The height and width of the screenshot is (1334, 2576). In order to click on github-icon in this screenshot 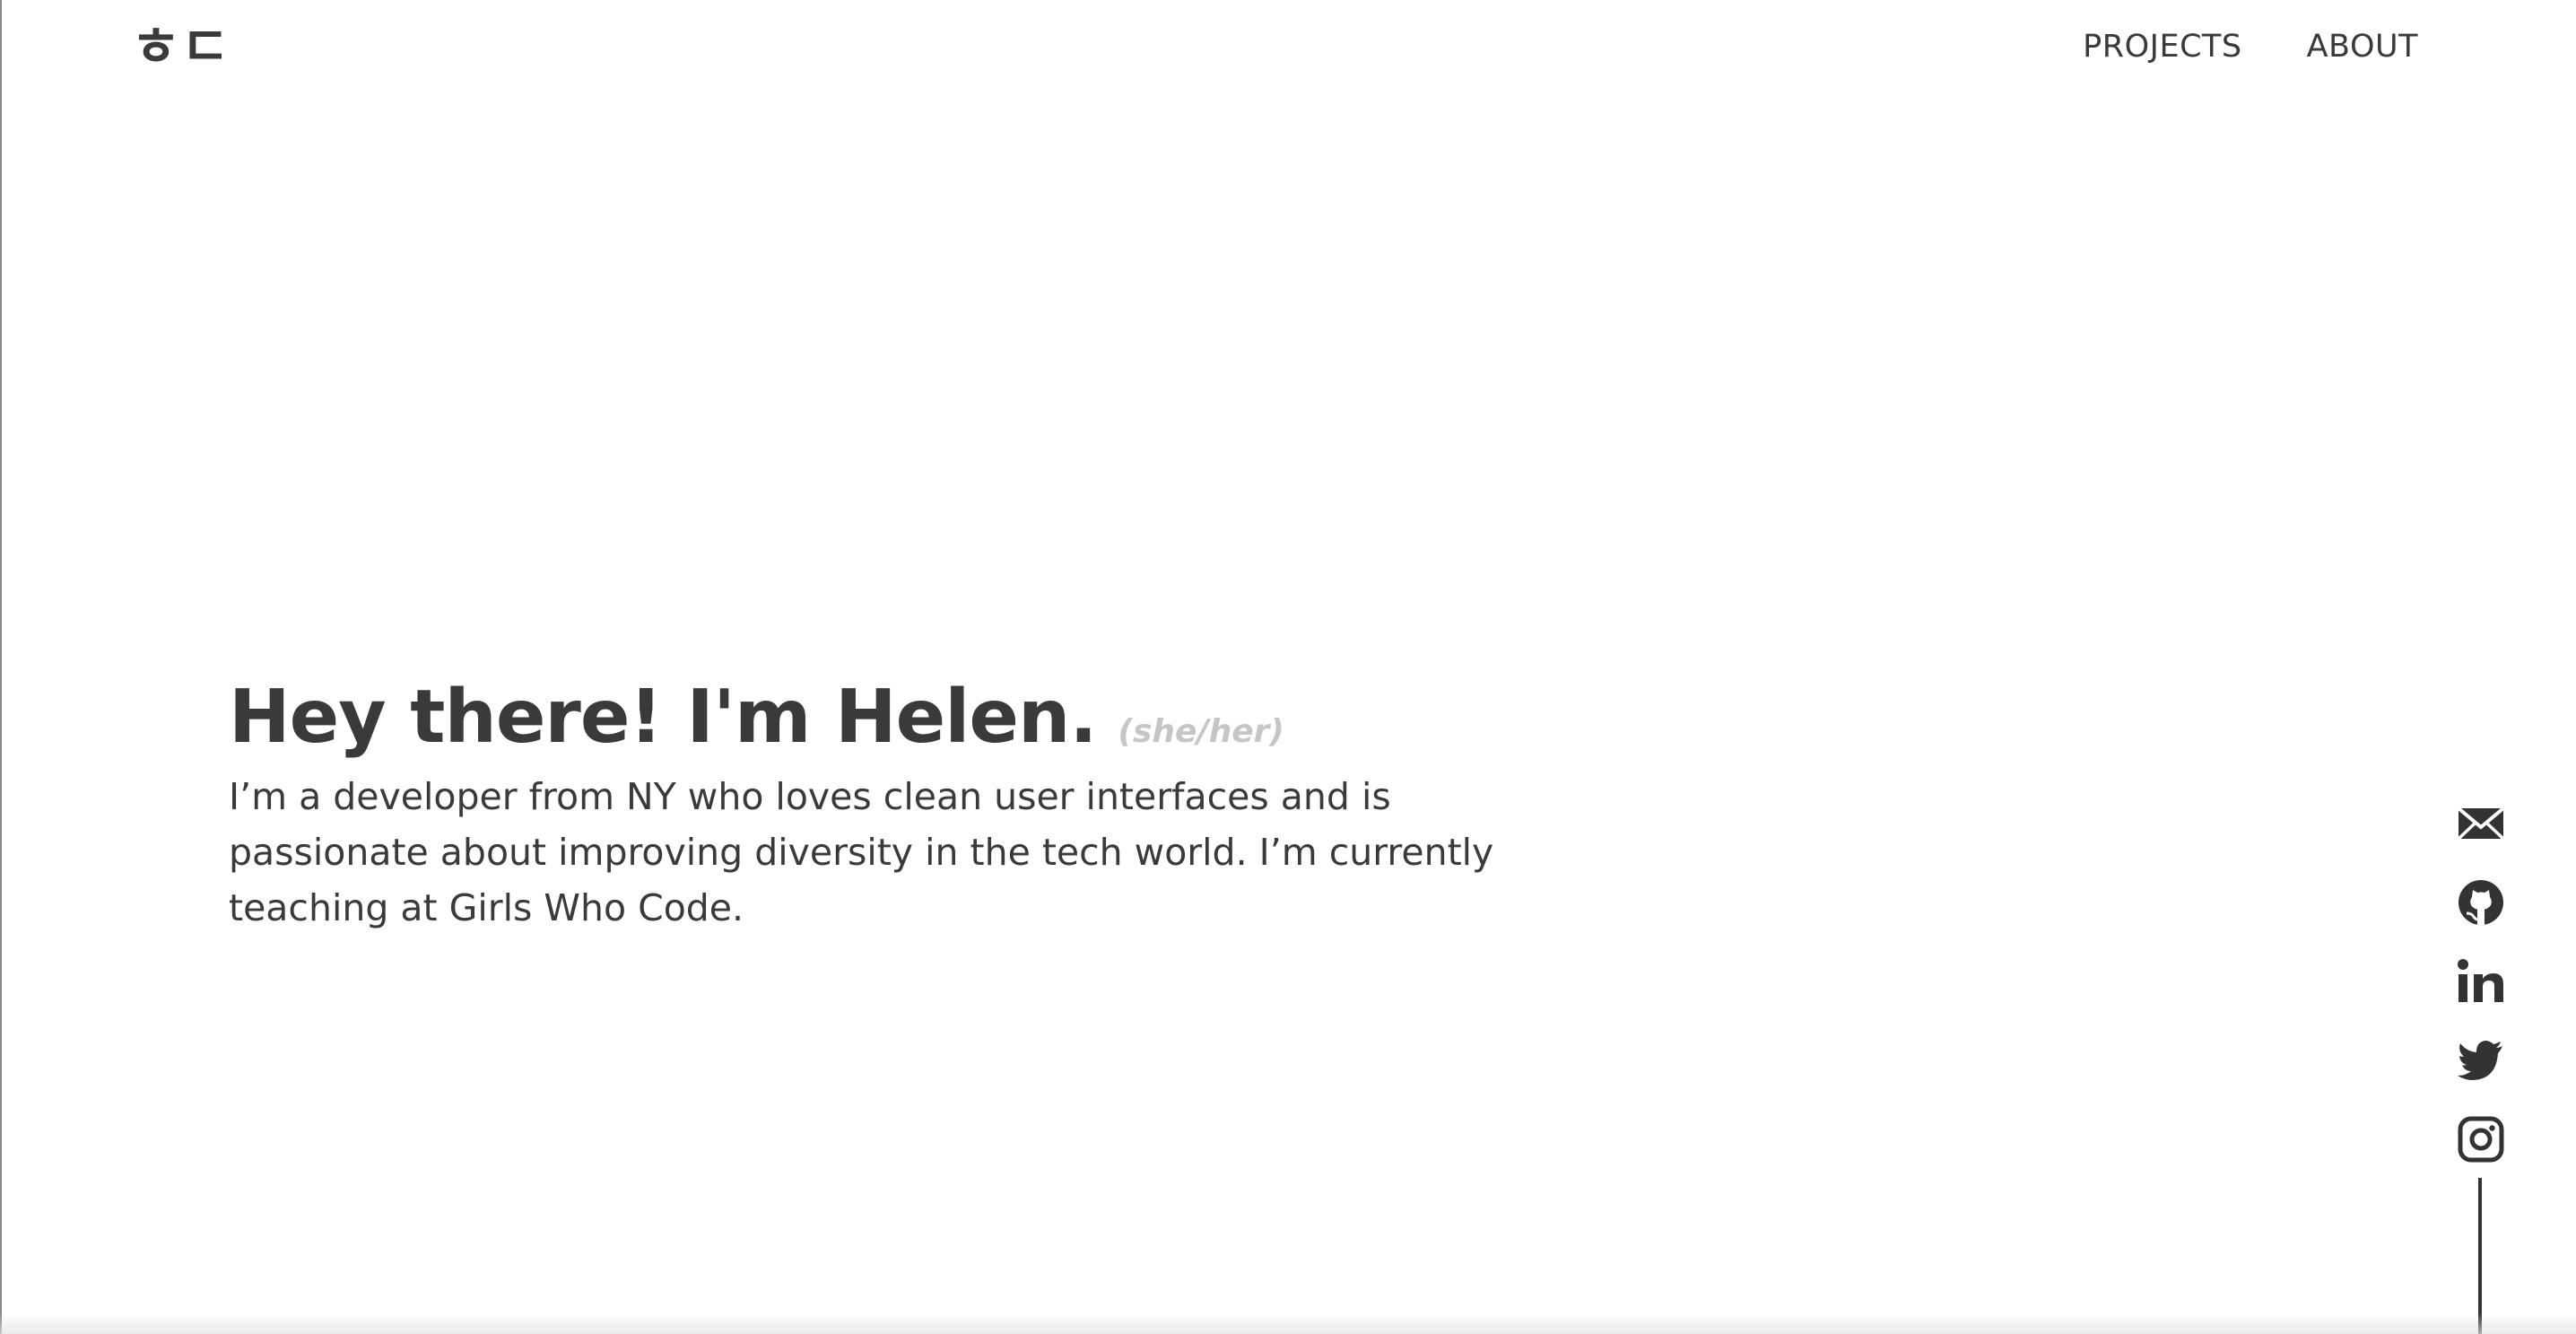, I will do `click(2481, 902)`.